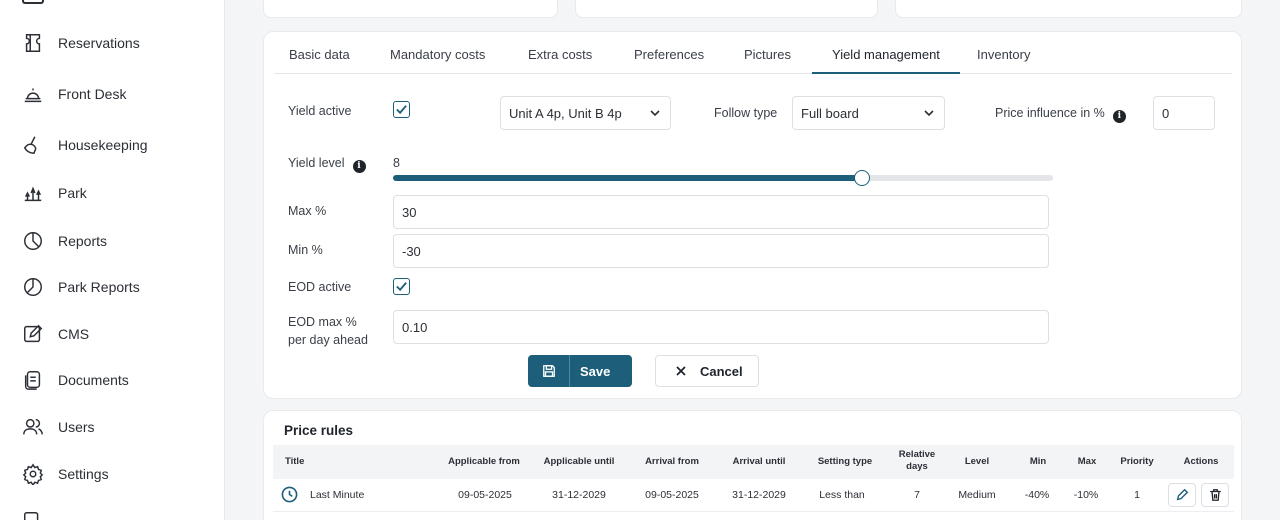 This screenshot has width=1280, height=520. I want to click on column-header-relative-days-line2: days, so click(917, 466).